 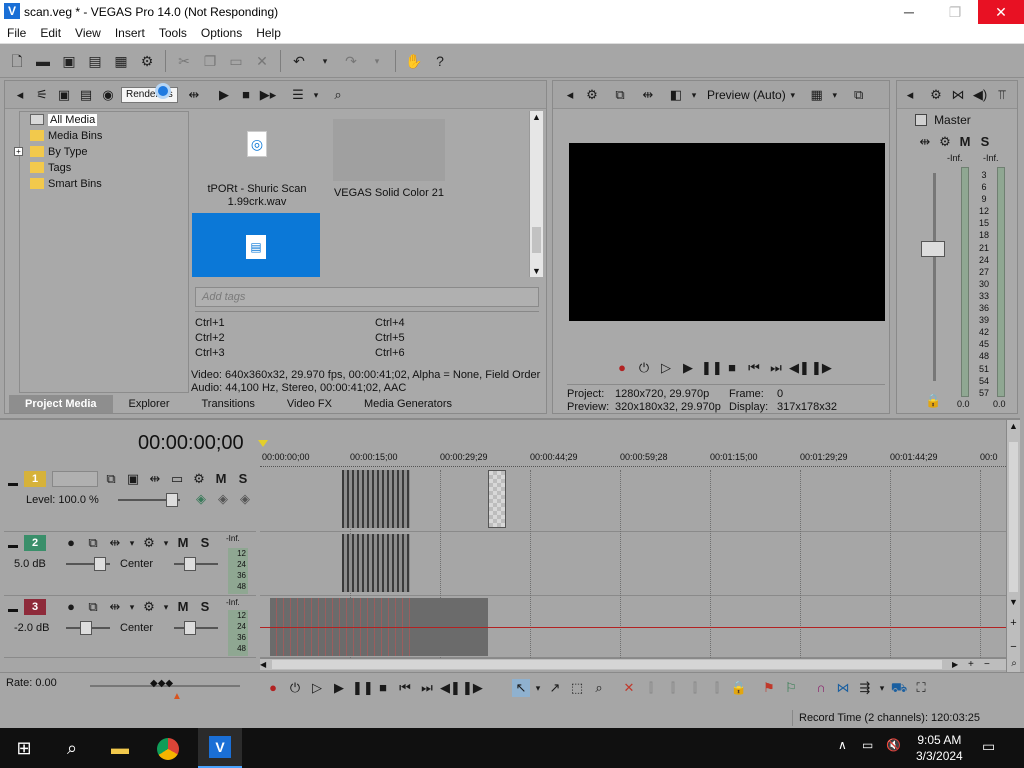 What do you see at coordinates (104, 184) in the screenshot?
I see `tree-item-smart-bins: Smart Bins` at bounding box center [104, 184].